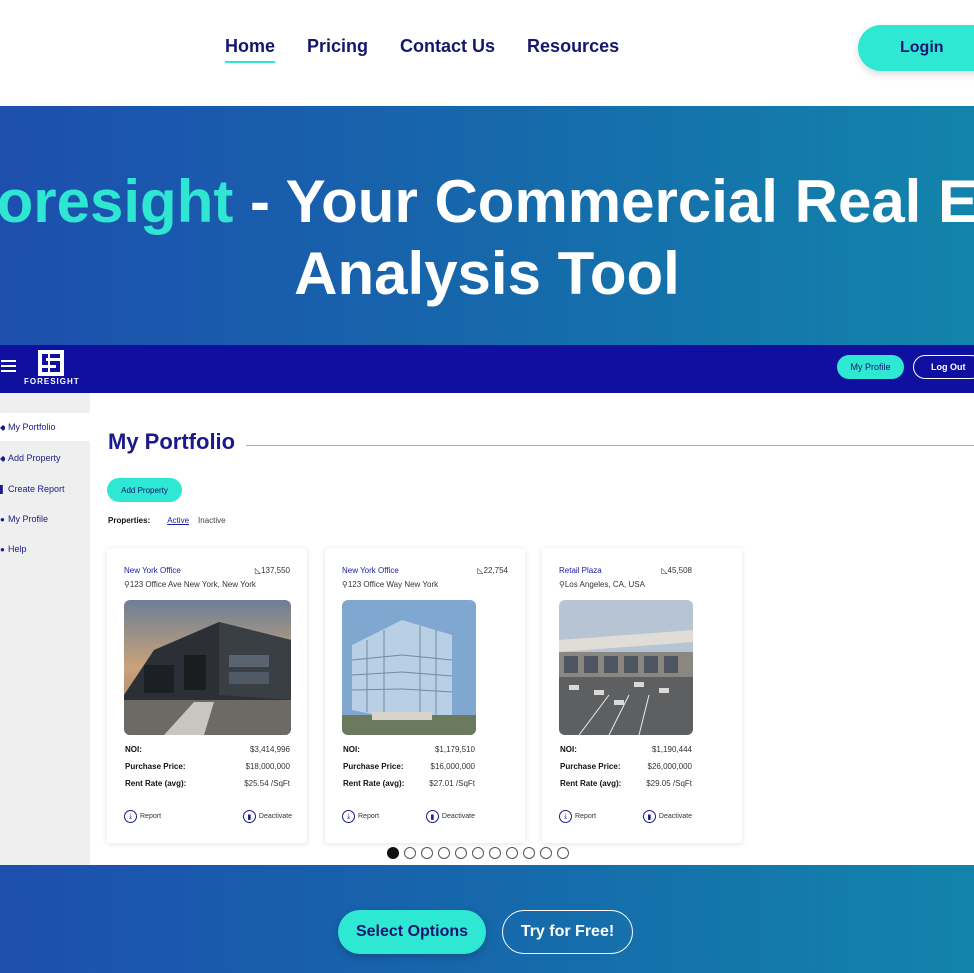 This screenshot has height=973, width=974. I want to click on sidebar-item-my-profile: ● My Profile, so click(45, 519).